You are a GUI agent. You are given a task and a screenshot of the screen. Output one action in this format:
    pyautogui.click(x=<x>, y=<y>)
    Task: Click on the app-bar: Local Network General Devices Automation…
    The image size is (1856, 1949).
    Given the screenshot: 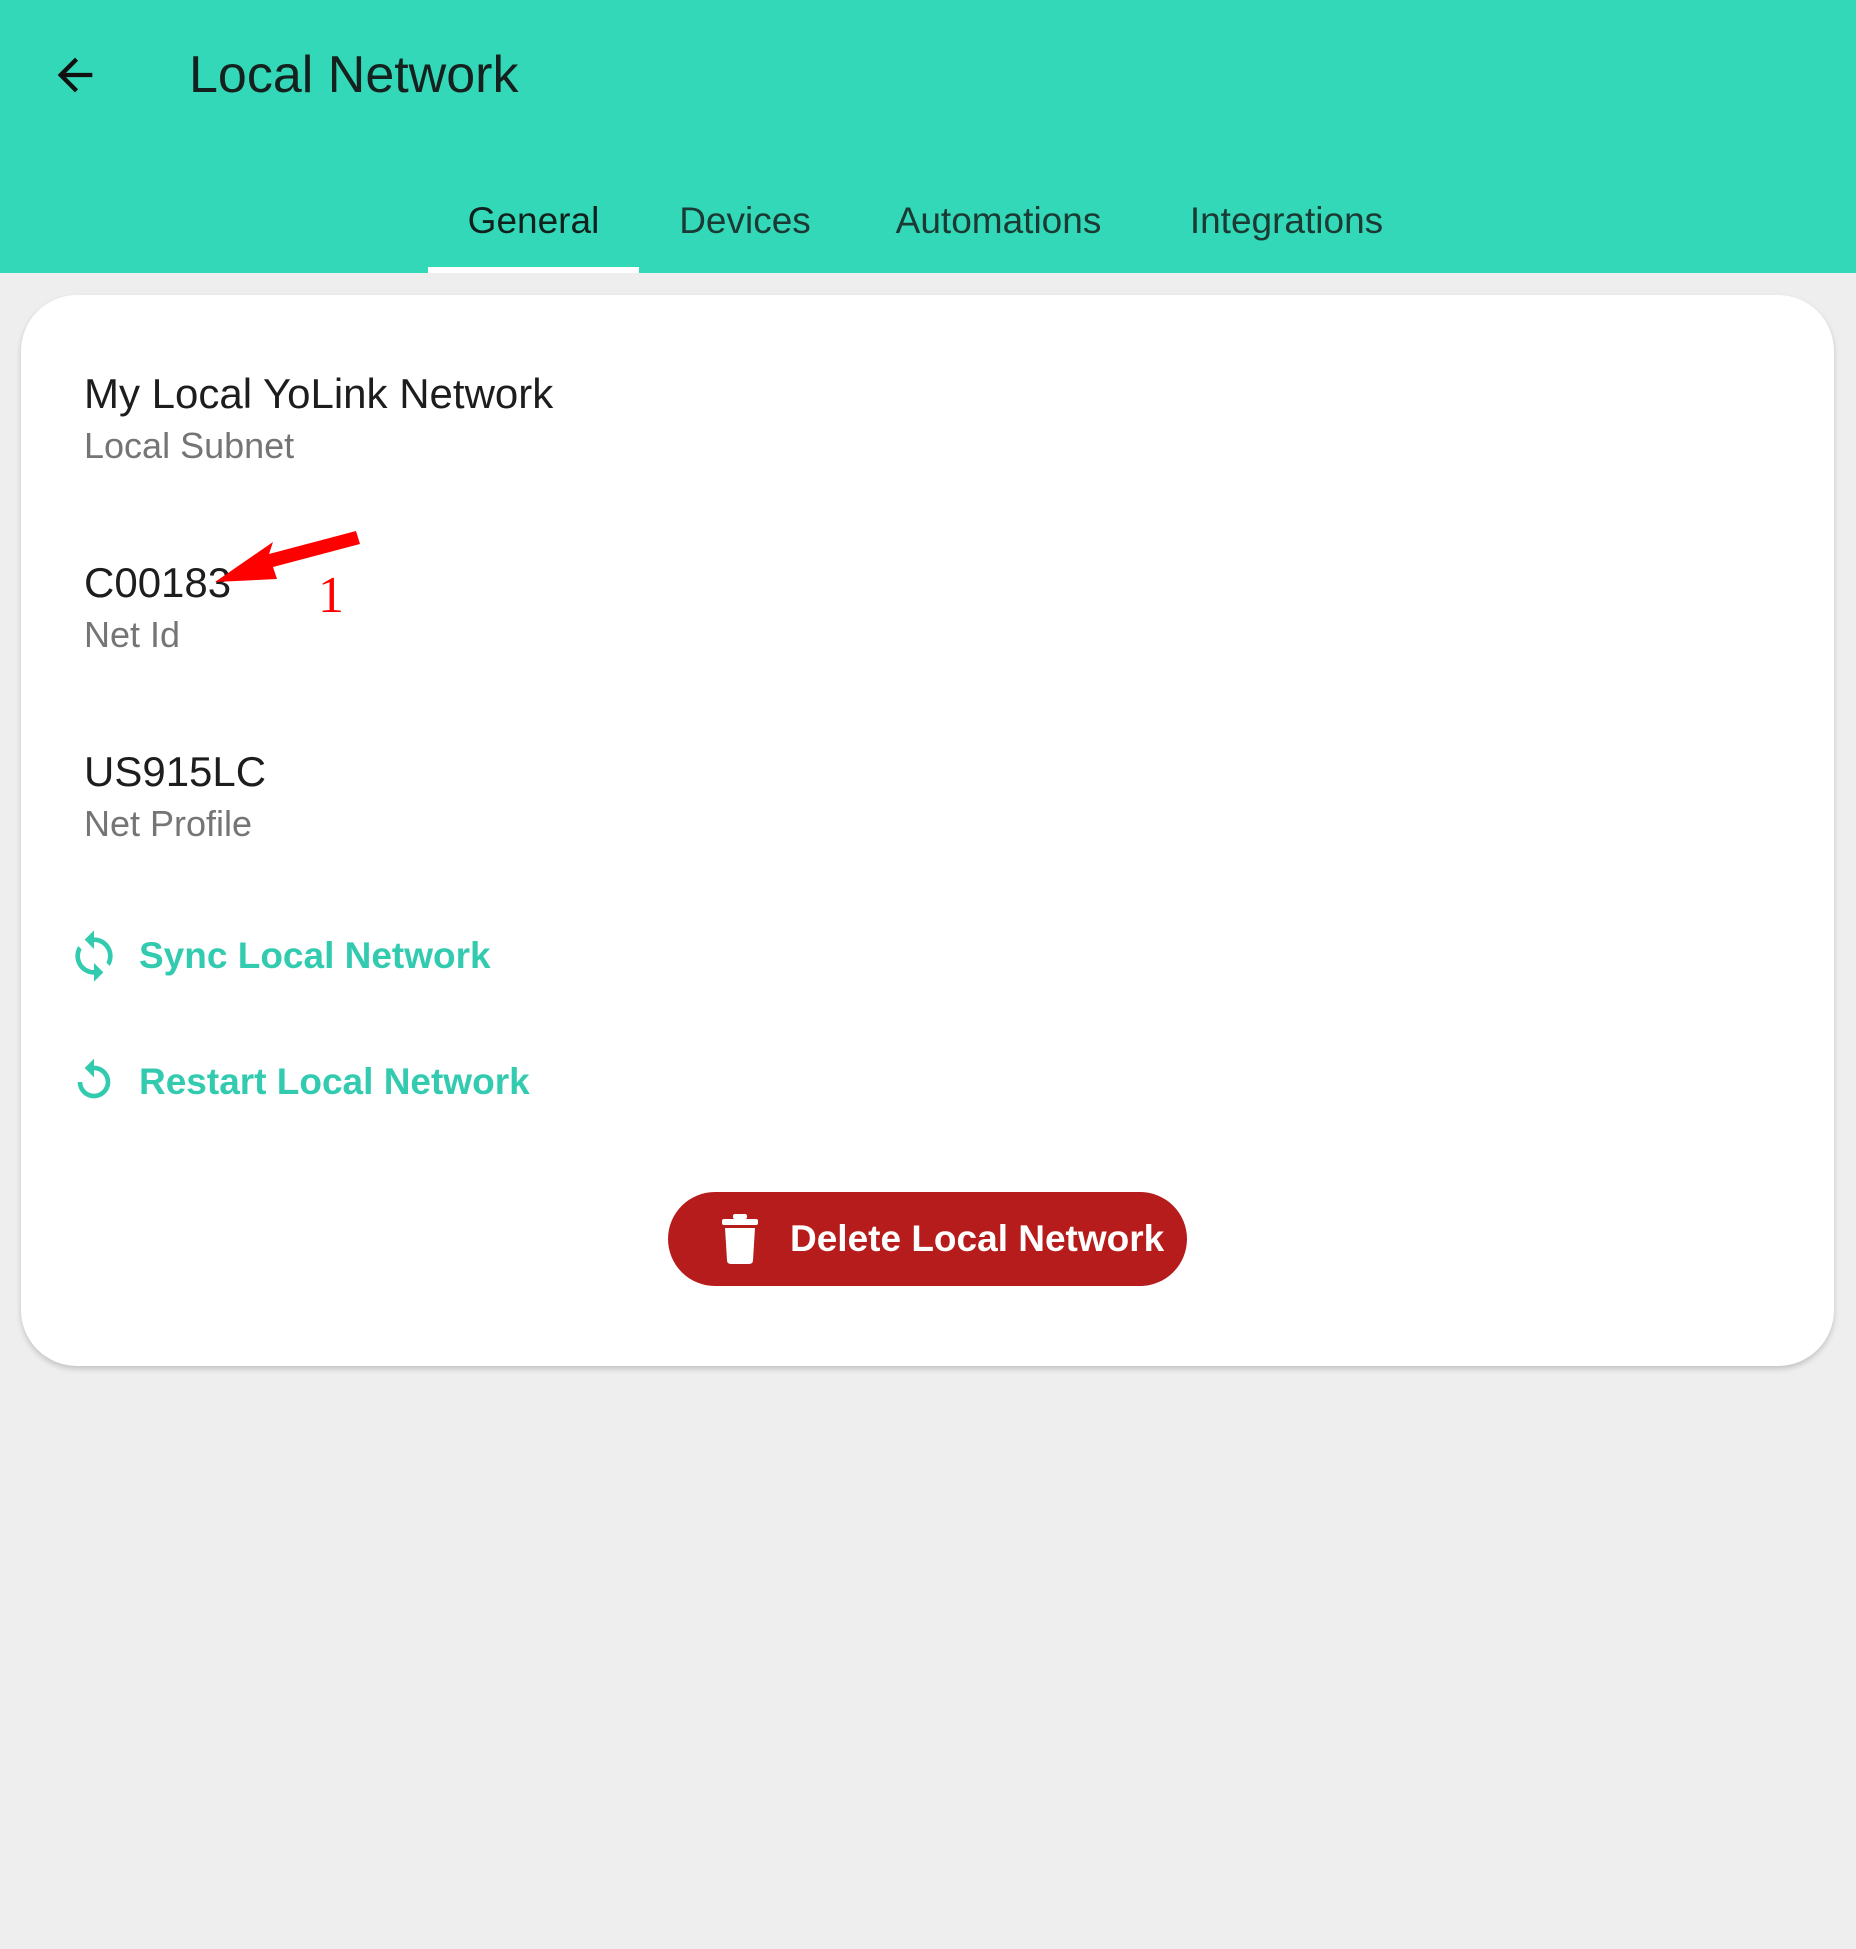 What is the action you would take?
    pyautogui.click(x=928, y=136)
    